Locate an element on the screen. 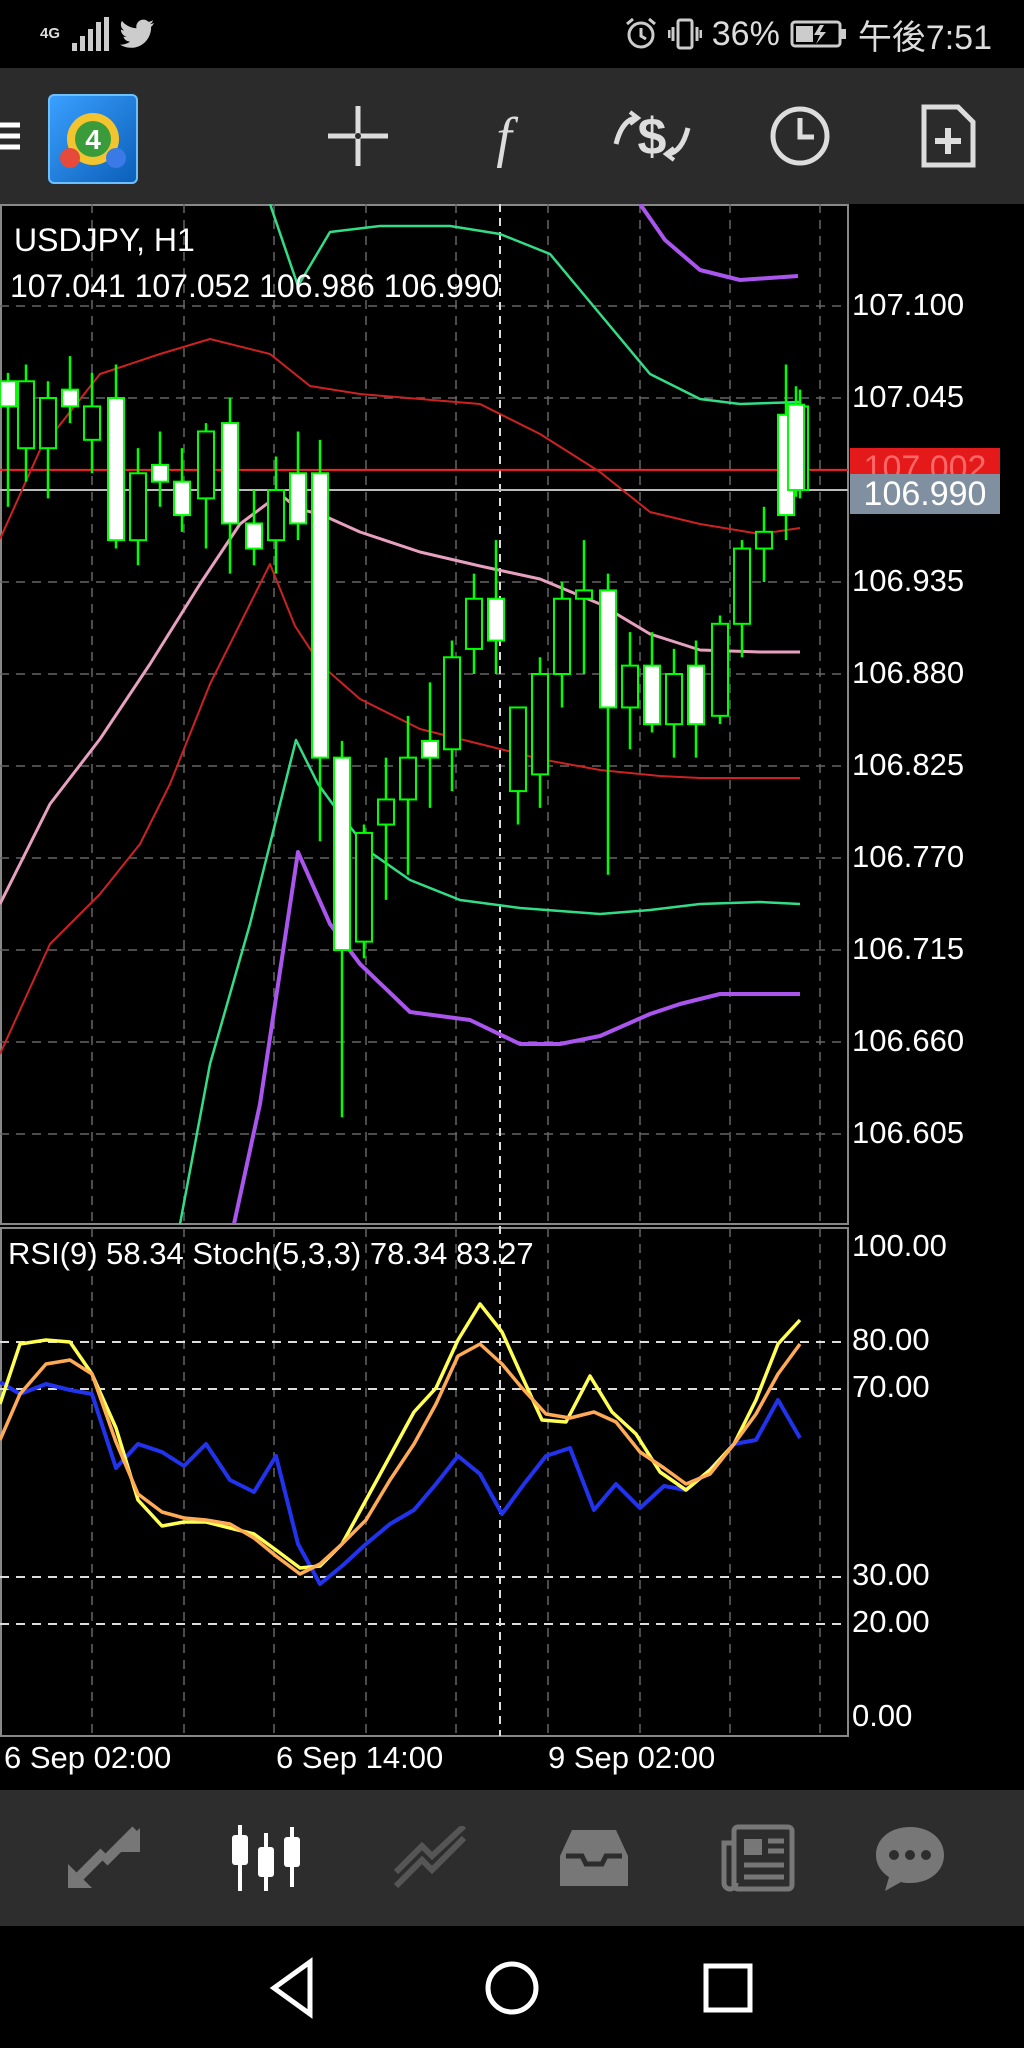  alarm-icon is located at coordinates (640, 33).